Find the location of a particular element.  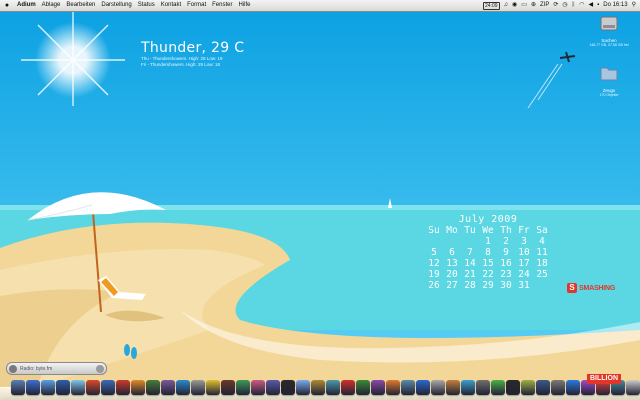

itunes-icon: ♫ is located at coordinates (506, 5).